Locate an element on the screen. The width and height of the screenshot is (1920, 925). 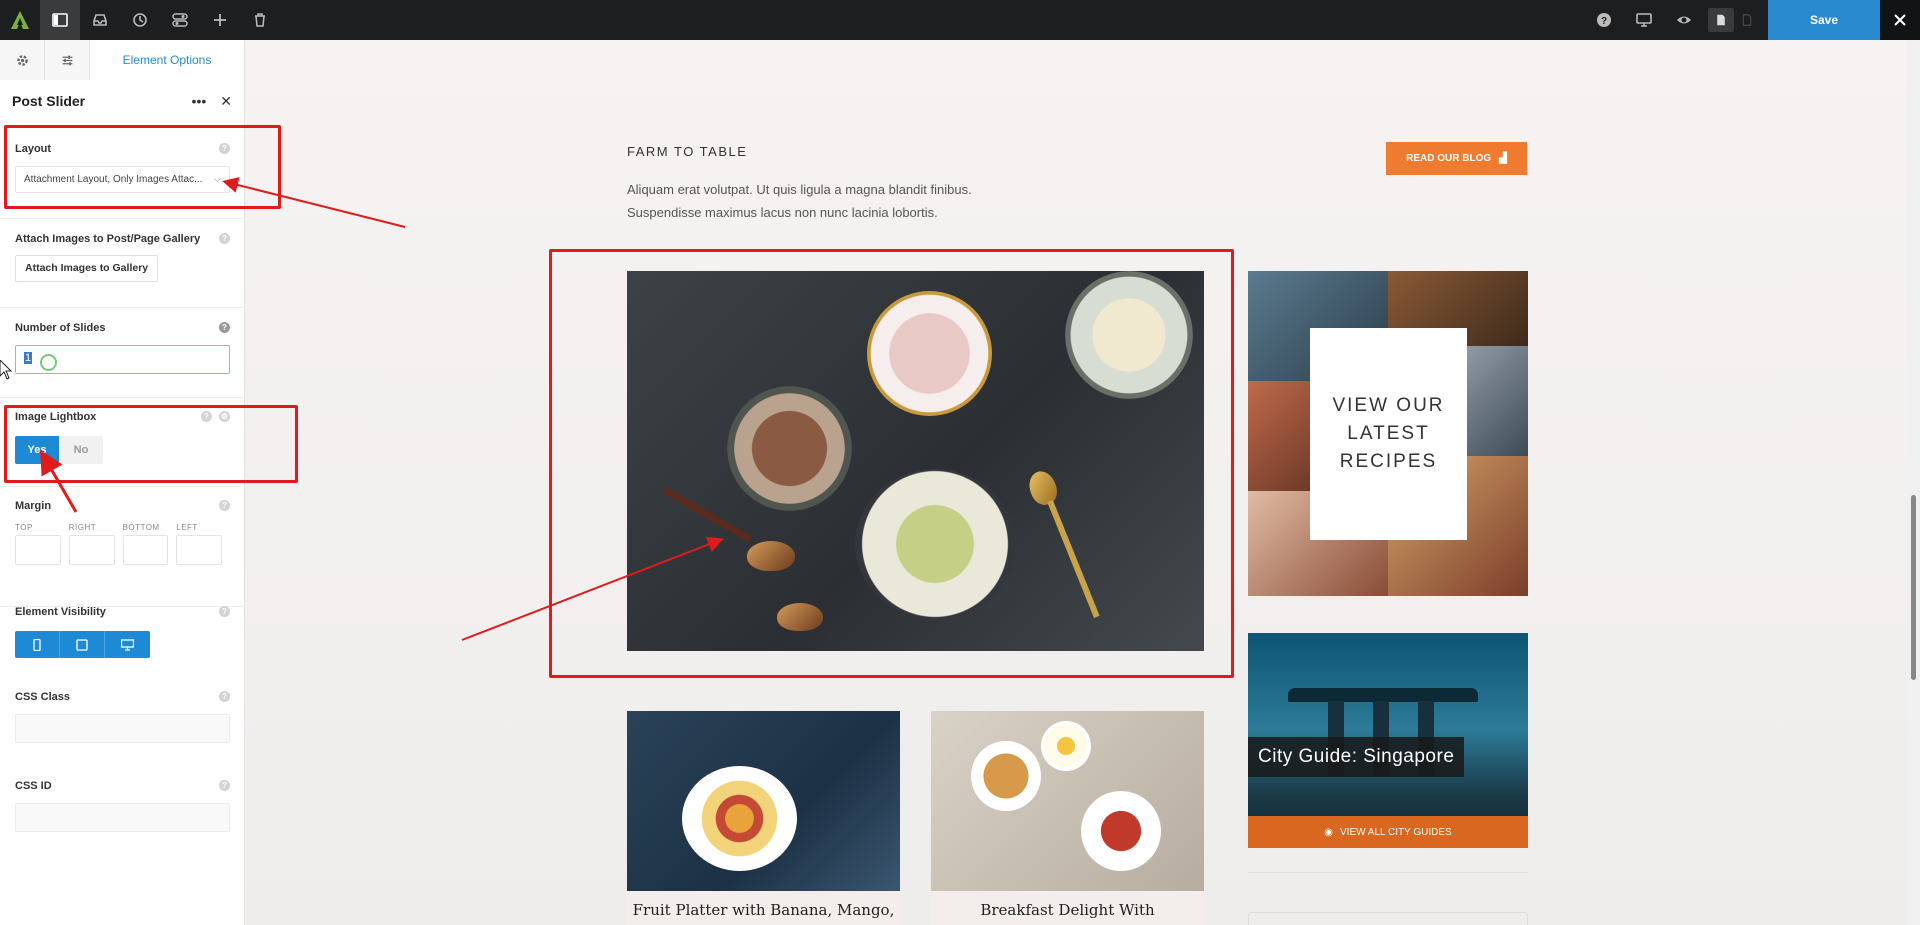
page-alt-mode-button is located at coordinates (1747, 20).